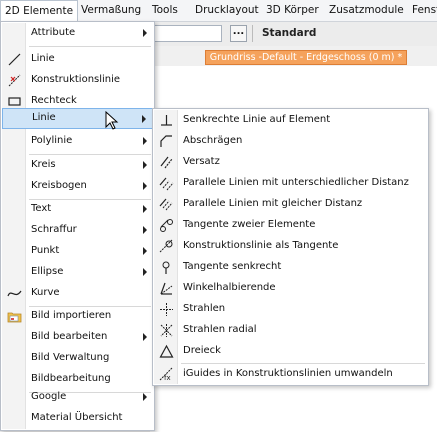 This screenshot has width=437, height=432. Describe the element at coordinates (39, 10) in the screenshot. I see `menu-2d-elemente: 2D Elemente` at that location.